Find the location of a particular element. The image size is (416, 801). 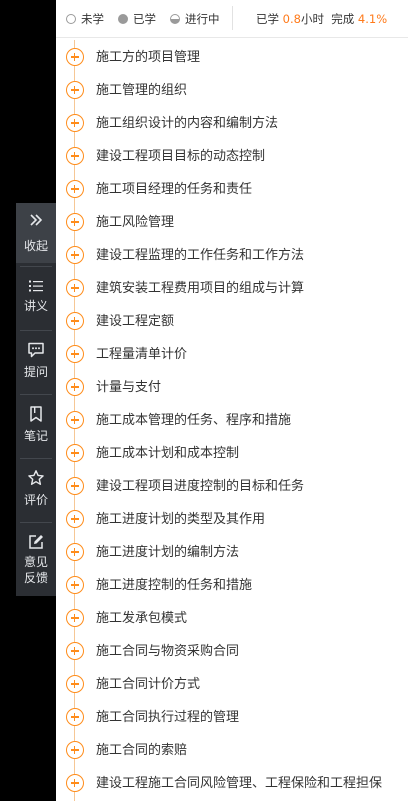

lesson-item: 施工合同计价方式 is located at coordinates (232, 684).